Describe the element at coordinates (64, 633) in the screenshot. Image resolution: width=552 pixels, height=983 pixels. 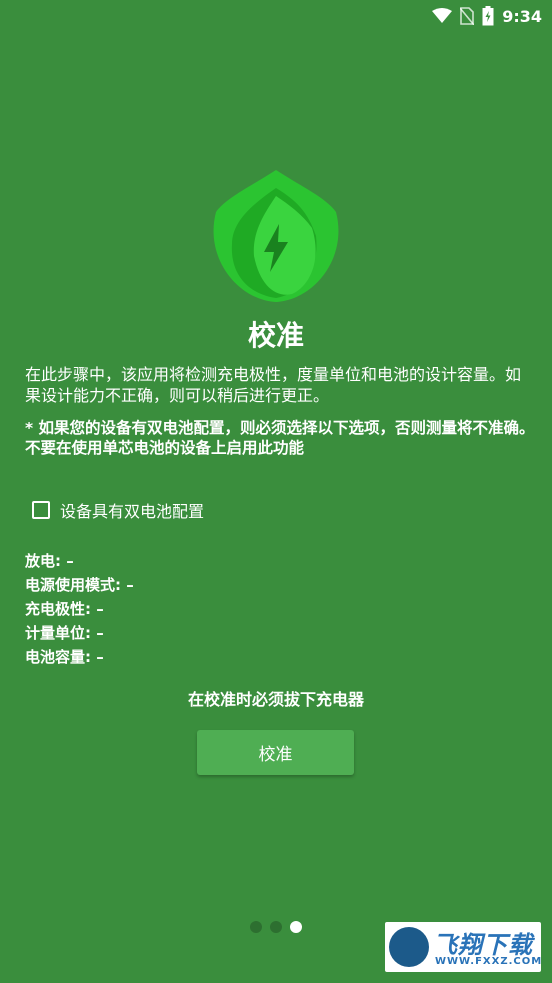
I see `unit-info: 计量单位: –` at that location.